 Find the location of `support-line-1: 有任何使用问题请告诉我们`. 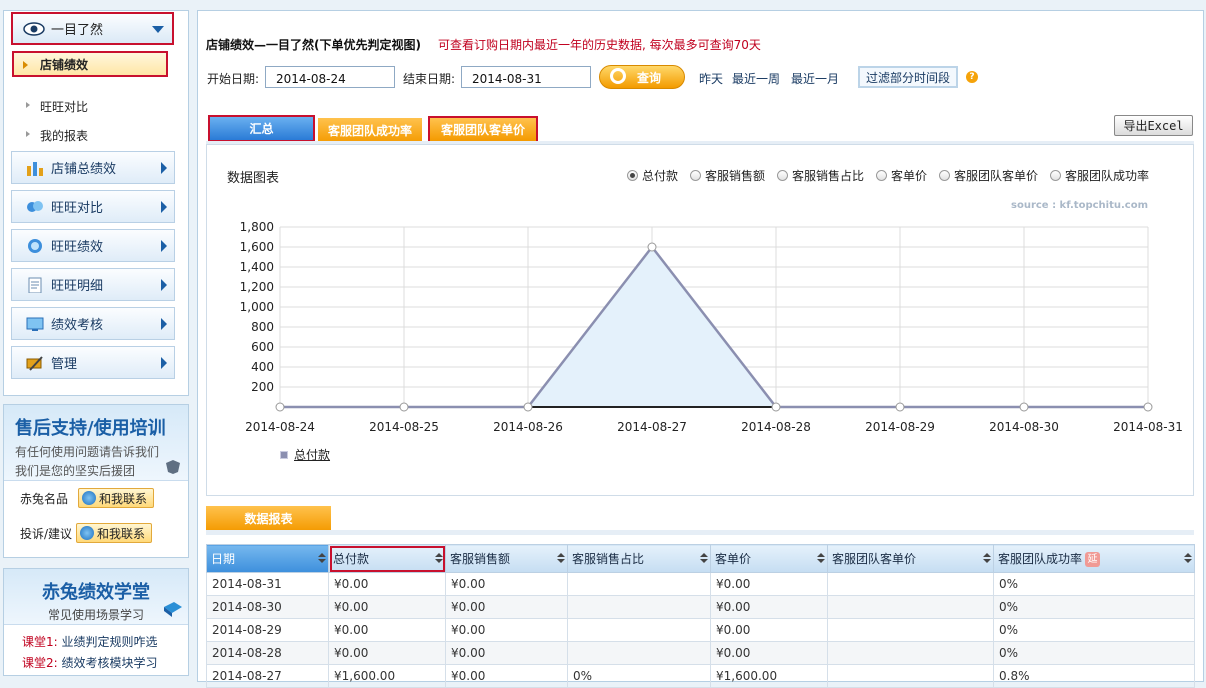

support-line-1: 有任何使用问题请告诉我们 is located at coordinates (87, 452).